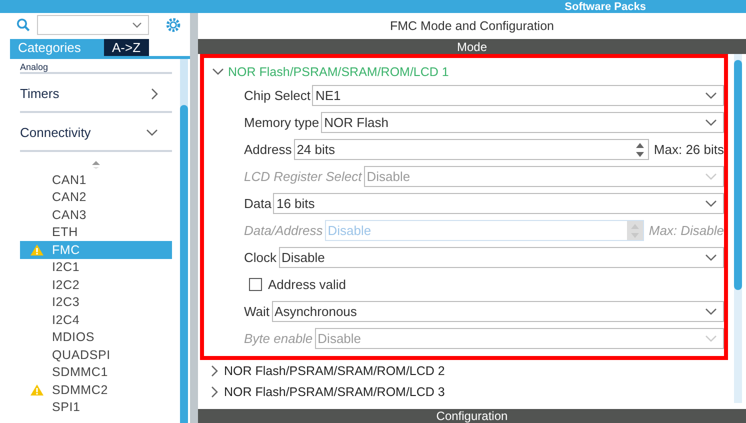 This screenshot has width=746, height=423. Describe the element at coordinates (96, 355) in the screenshot. I see `peripheral-item: QUADSPI` at that location.